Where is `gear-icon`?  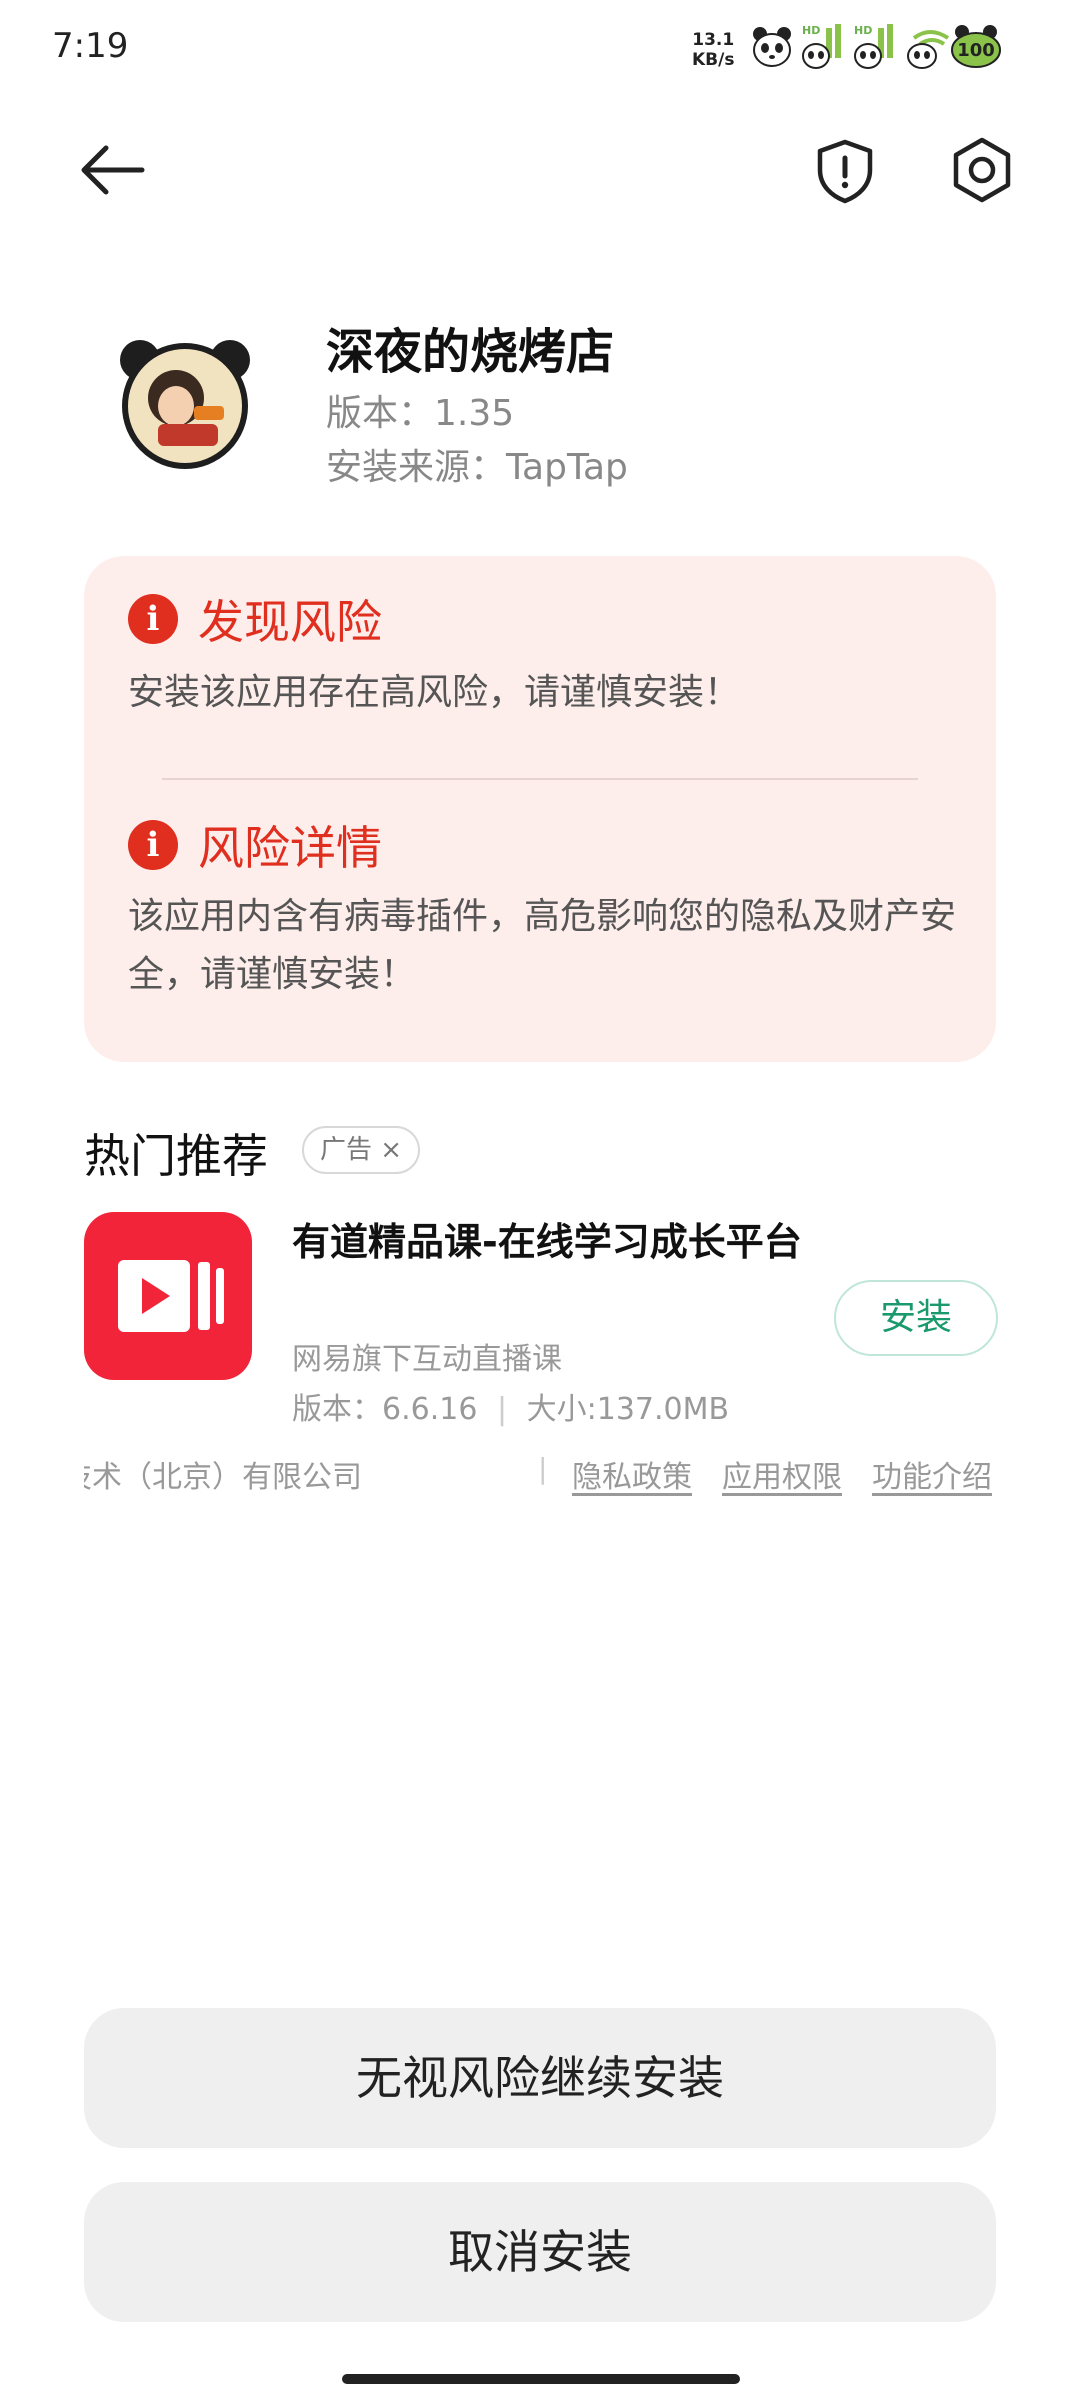
gear-icon is located at coordinates (982, 170).